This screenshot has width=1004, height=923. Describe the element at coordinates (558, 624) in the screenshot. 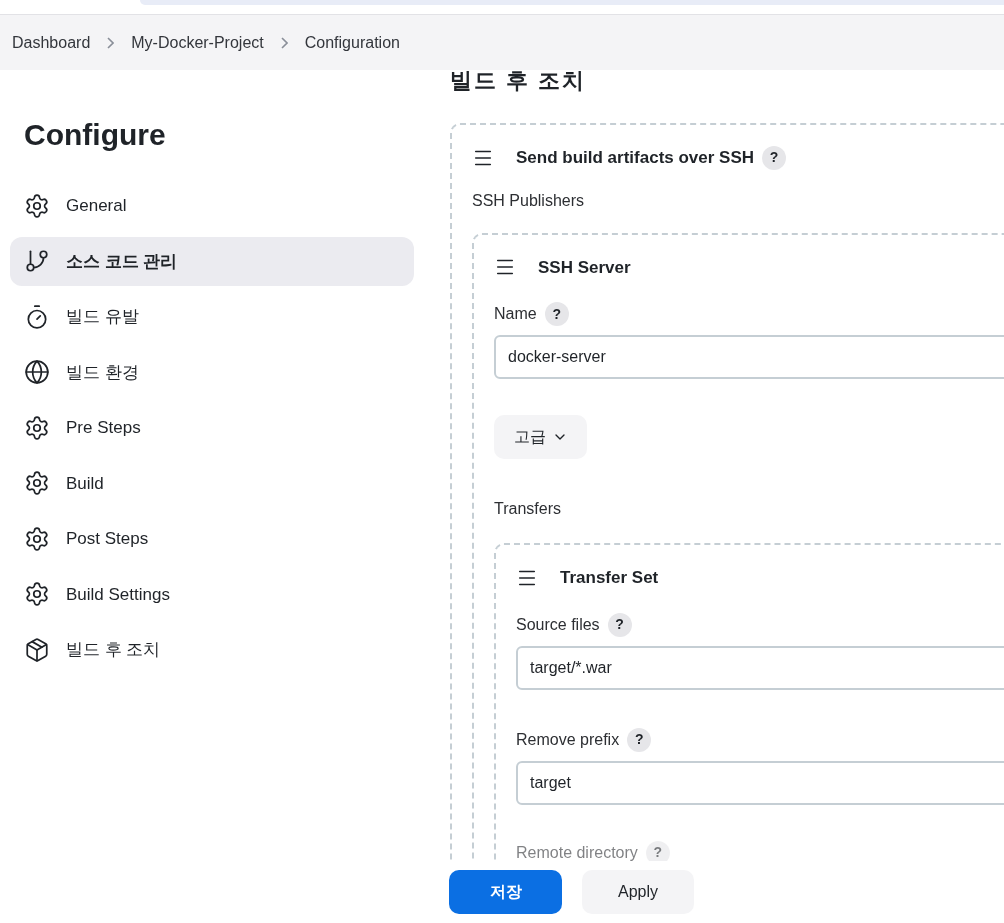

I see `field-label: Source files` at that location.